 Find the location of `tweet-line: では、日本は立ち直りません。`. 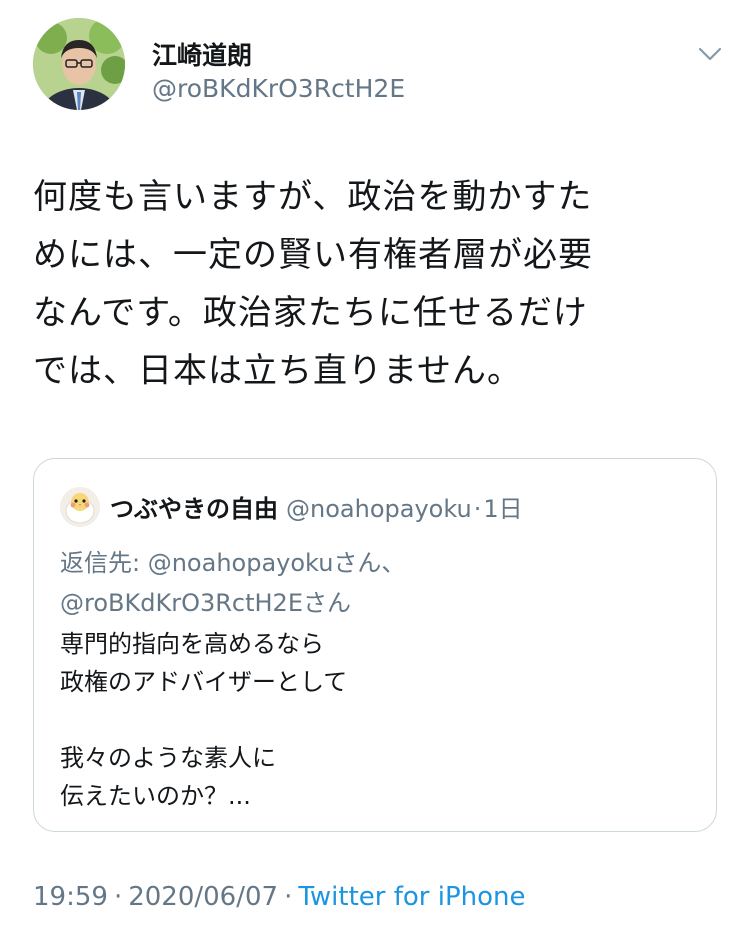

tweet-line: では、日本は立ち直りません。 is located at coordinates (277, 371).